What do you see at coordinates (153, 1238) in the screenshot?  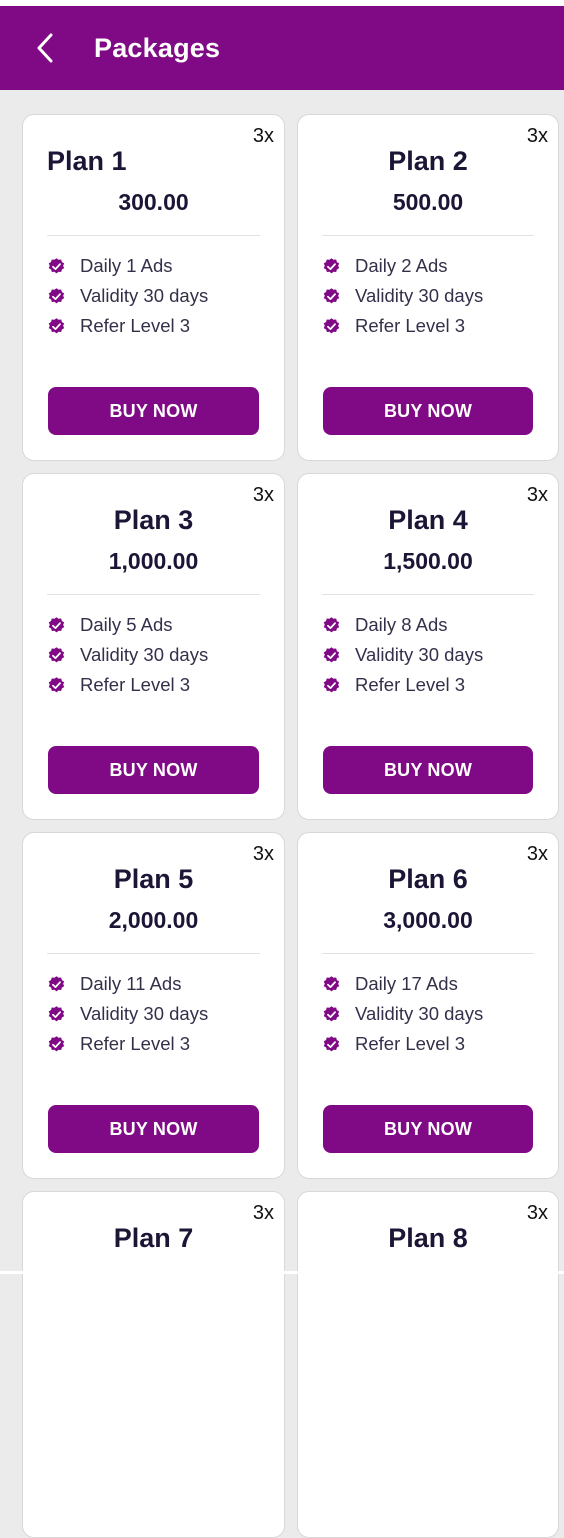 I see `plan-name: Plan 7` at bounding box center [153, 1238].